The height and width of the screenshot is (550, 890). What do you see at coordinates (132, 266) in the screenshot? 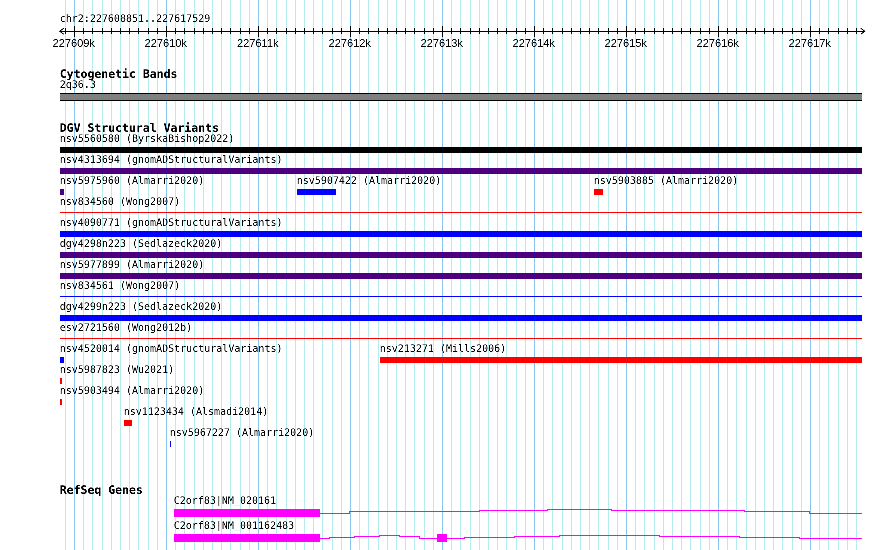
I see `variant-label: nsv5977899 (Almarri2020)` at bounding box center [132, 266].